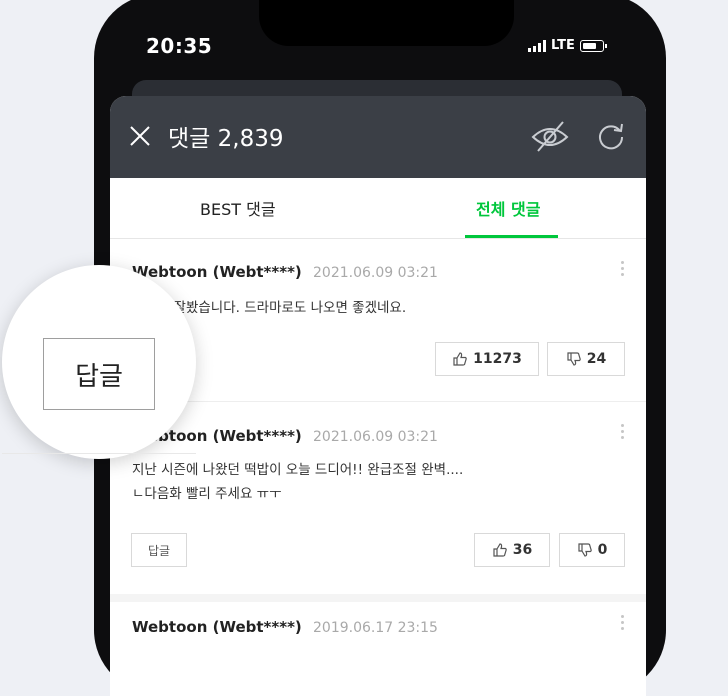  What do you see at coordinates (511, 236) in the screenshot?
I see `active-tab-indicator` at bounding box center [511, 236].